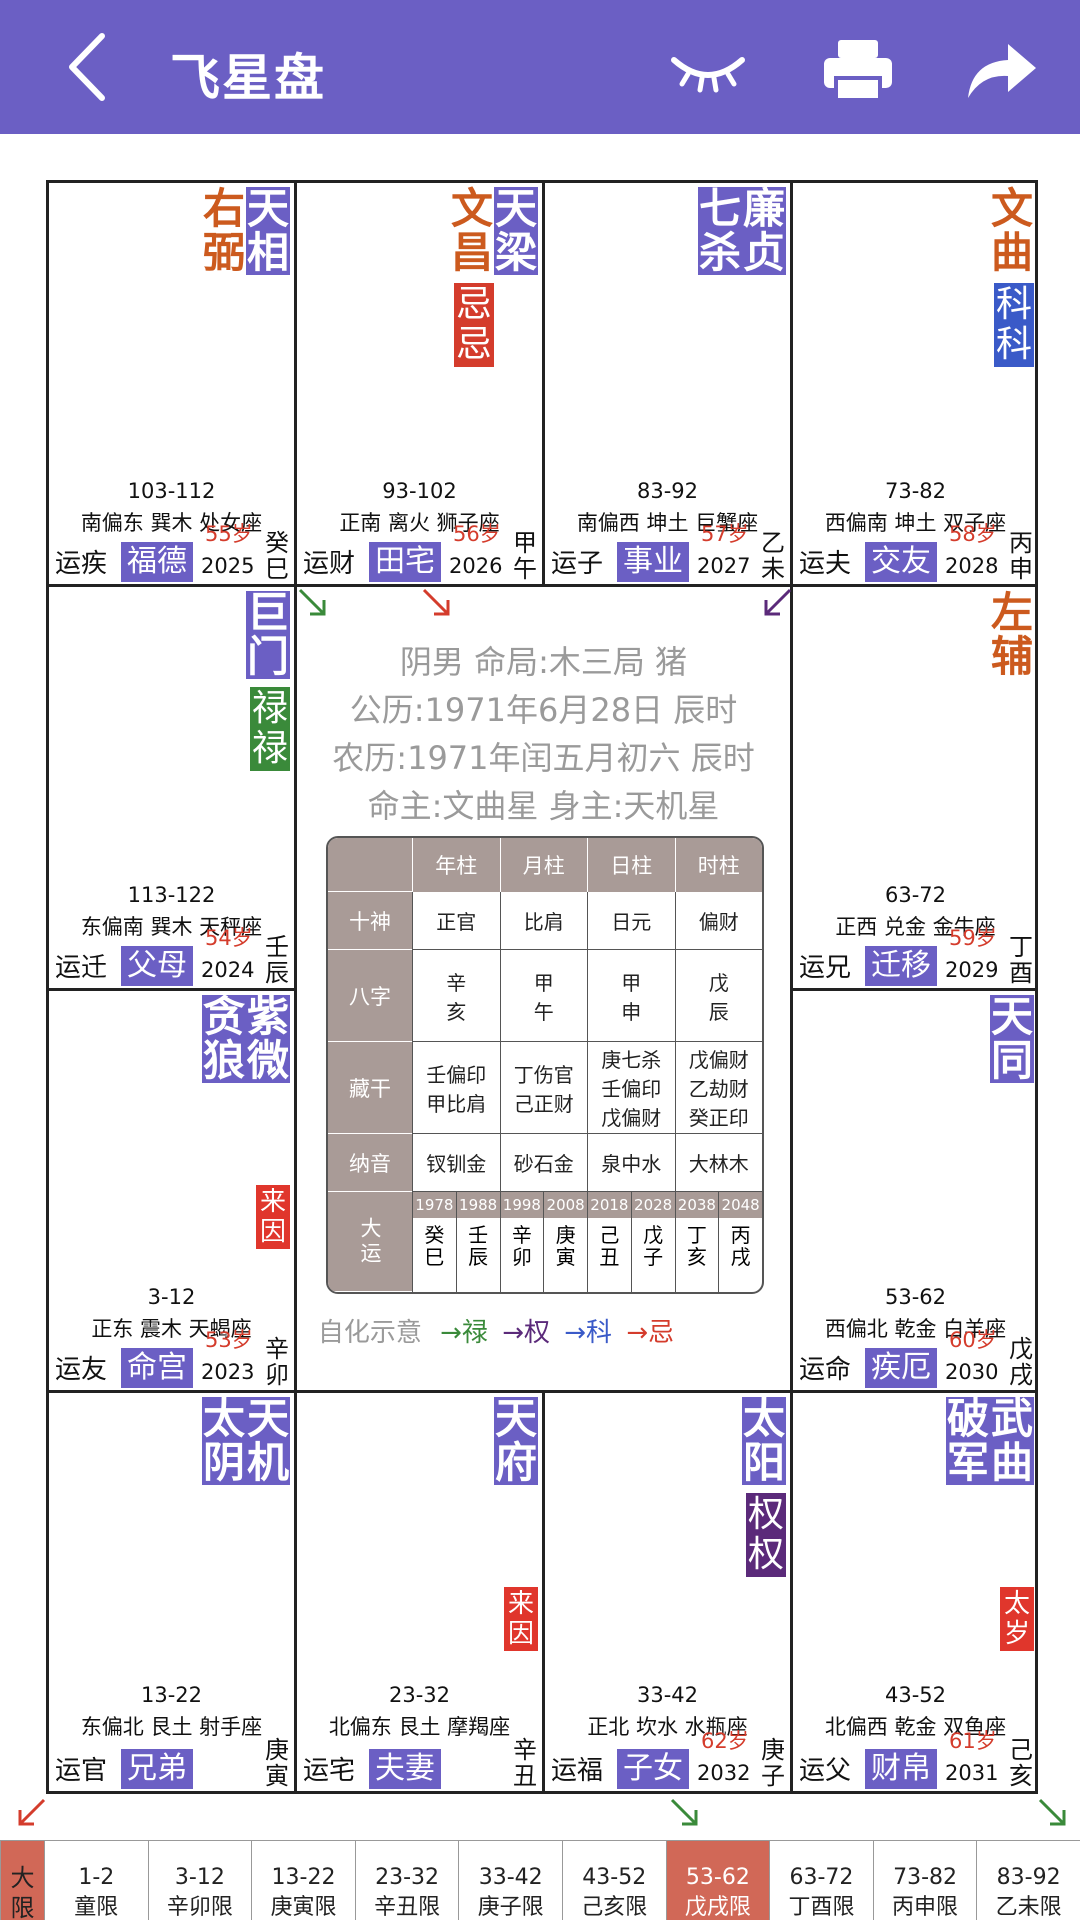 The width and height of the screenshot is (1080, 1923). I want to click on eye-closed-icon, so click(708, 69).